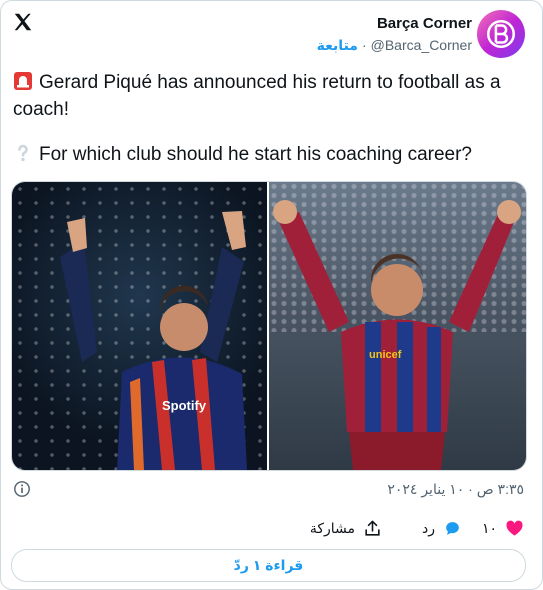 The height and width of the screenshot is (590, 543). I want to click on account-handle: @Barca_Corner, so click(421, 45).